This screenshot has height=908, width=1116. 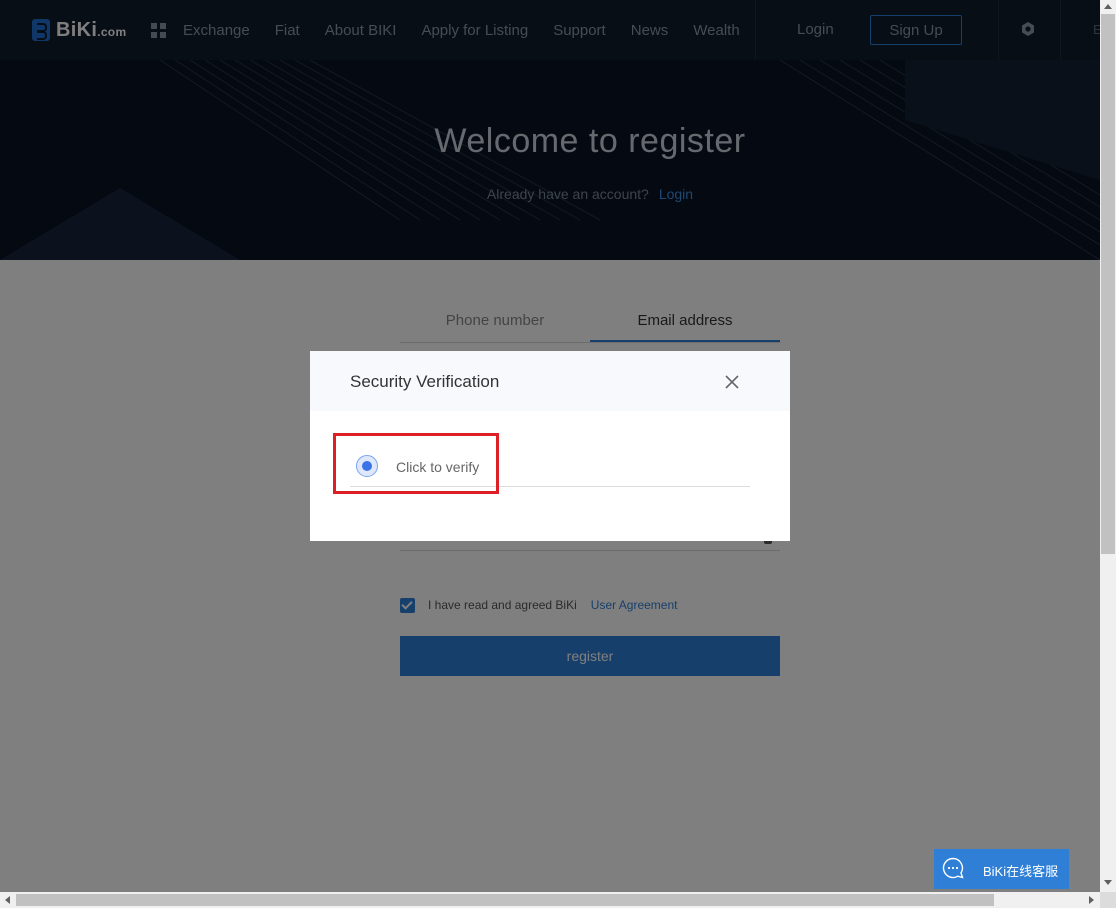 What do you see at coordinates (1021, 871) in the screenshot?
I see `chat-label: BiKi在线客服` at bounding box center [1021, 871].